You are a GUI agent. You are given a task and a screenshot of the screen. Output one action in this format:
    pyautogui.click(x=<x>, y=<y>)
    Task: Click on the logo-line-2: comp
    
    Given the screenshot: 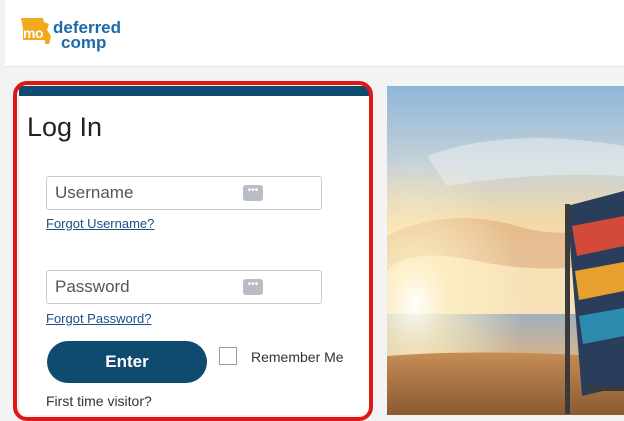 What is the action you would take?
    pyautogui.click(x=84, y=42)
    